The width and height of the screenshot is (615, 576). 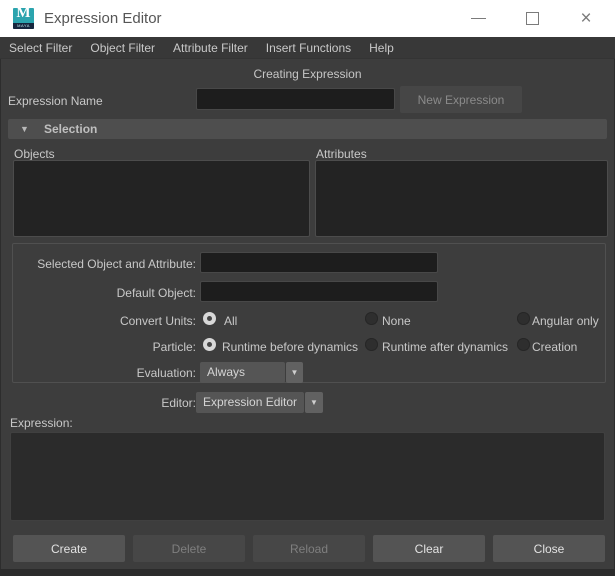 I want to click on delete-button: Delete, so click(x=189, y=548).